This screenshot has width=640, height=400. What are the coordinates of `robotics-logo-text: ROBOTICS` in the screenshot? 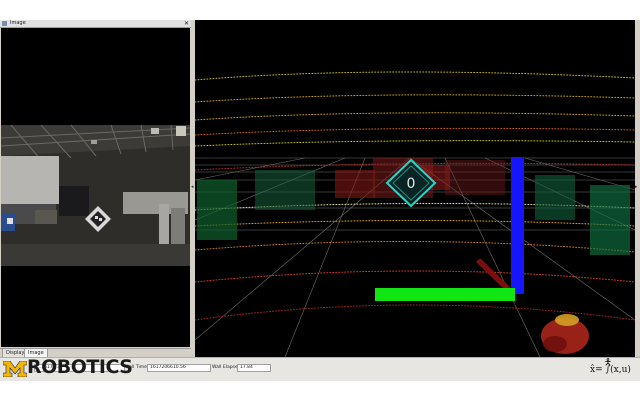 It's located at (80, 367).